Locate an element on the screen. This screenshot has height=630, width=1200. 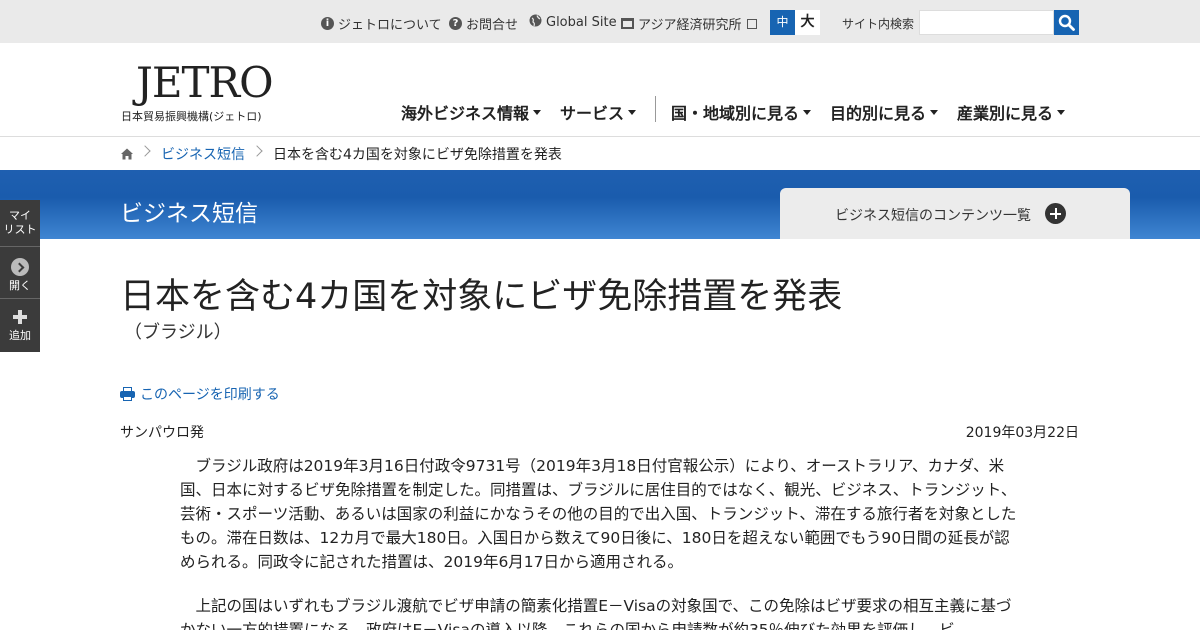
mylist-label: マイ リスト is located at coordinates (20, 223).